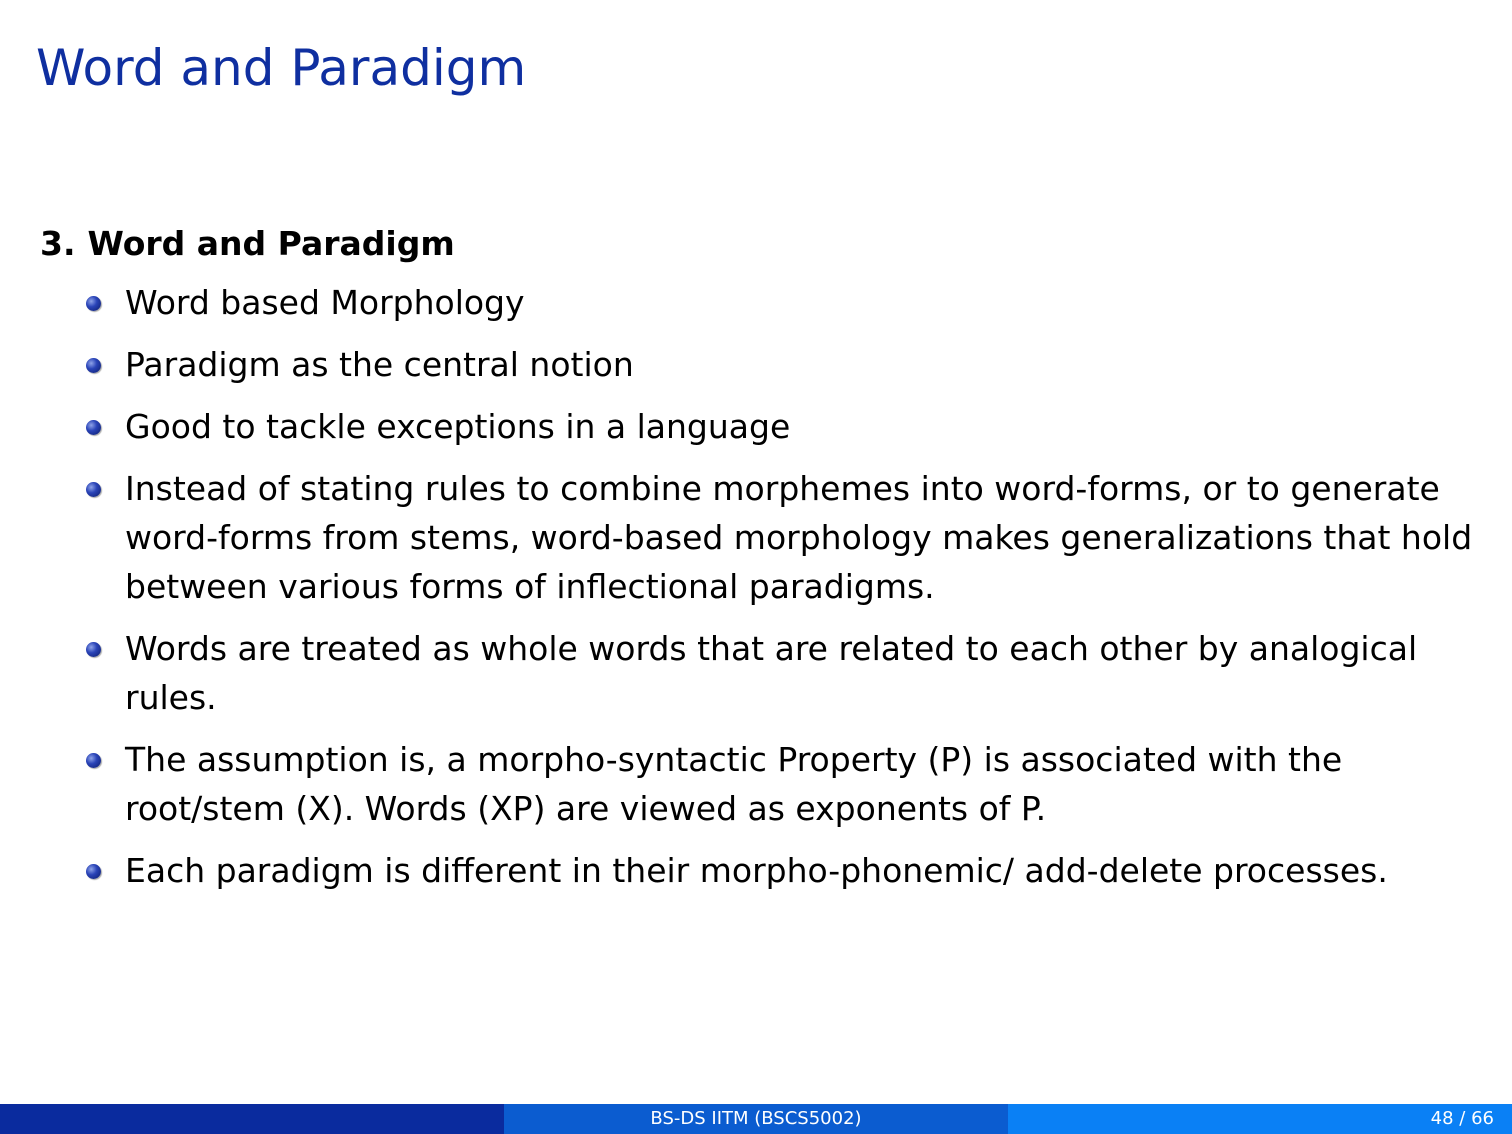 The width and height of the screenshot is (1512, 1134). Describe the element at coordinates (58, 243) in the screenshot. I see `section-number: 3.` at that location.